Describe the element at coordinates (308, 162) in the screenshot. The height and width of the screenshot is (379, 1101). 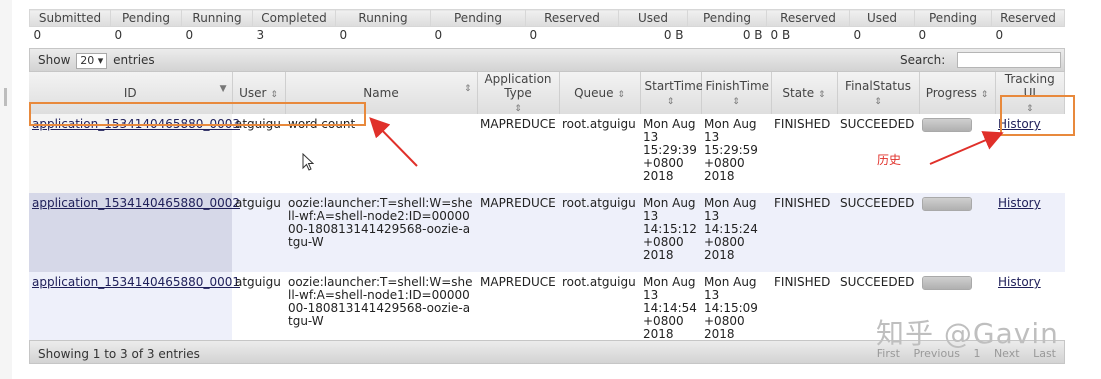
I see `mouse-pointer-icon` at that location.